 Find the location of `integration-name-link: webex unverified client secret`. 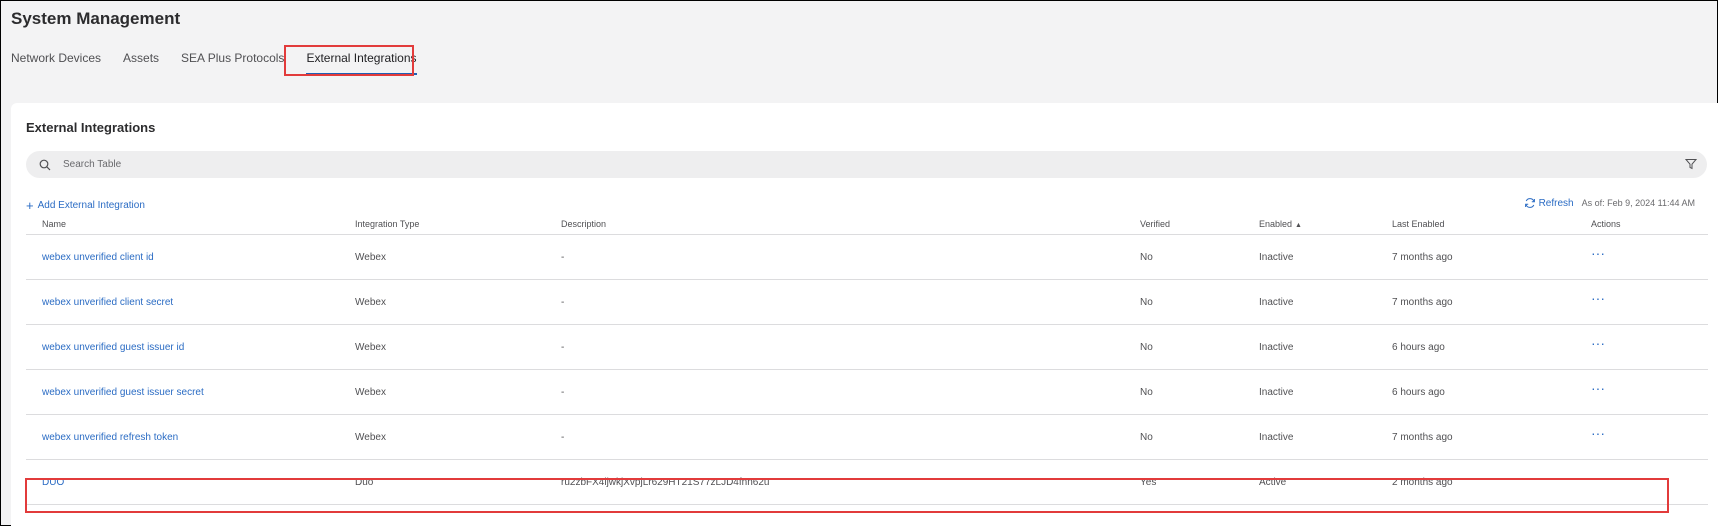

integration-name-link: webex unverified client secret is located at coordinates (107, 302).